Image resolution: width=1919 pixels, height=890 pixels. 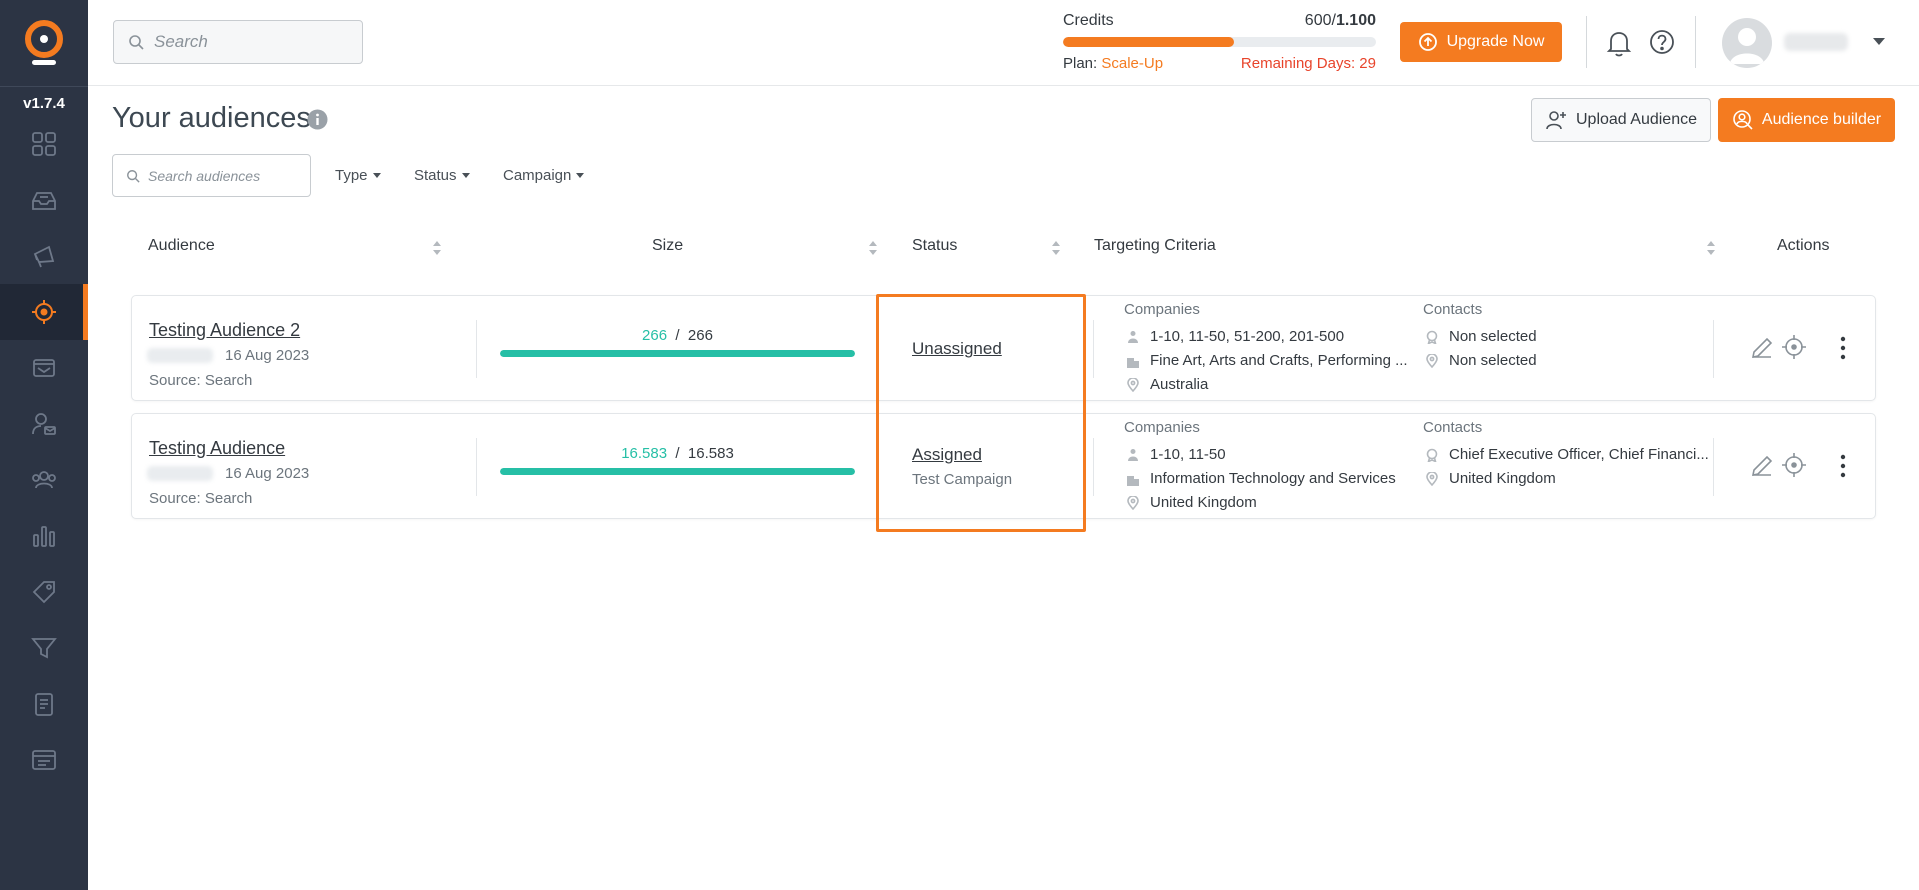 What do you see at coordinates (228, 175) in the screenshot?
I see `audience-search-input` at bounding box center [228, 175].